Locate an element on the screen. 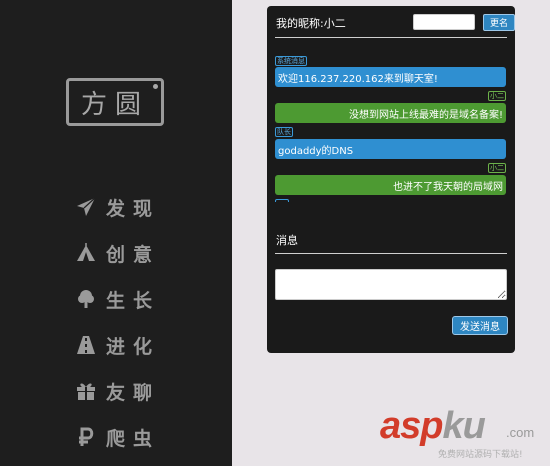 This screenshot has width=550, height=466. message-sender: 系统消息 is located at coordinates (291, 61).